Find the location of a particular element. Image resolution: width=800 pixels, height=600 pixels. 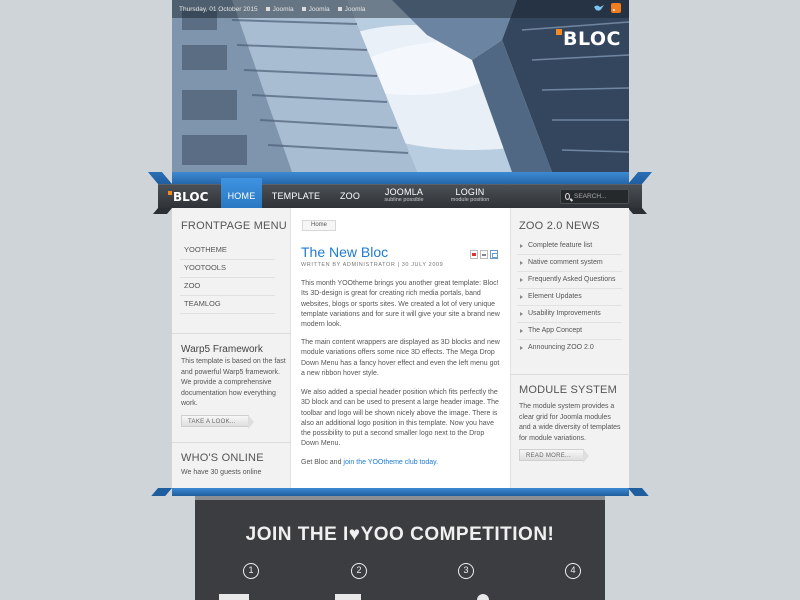

content-3d-edge-right is located at coordinates (638, 492).